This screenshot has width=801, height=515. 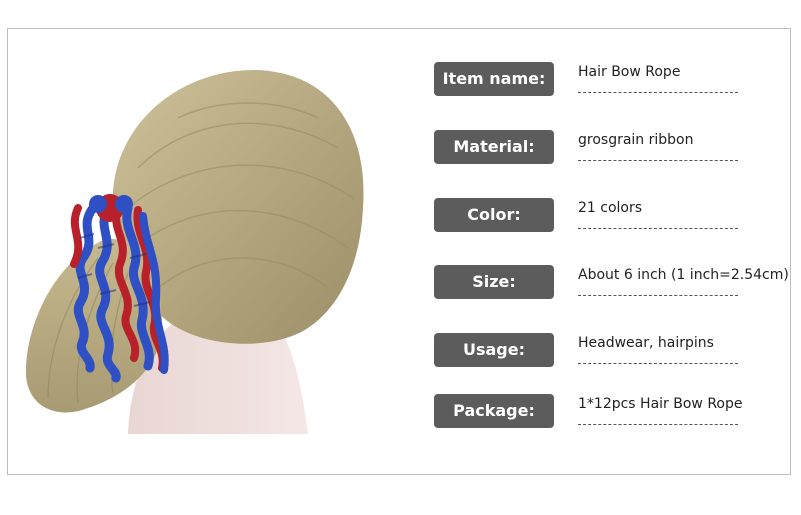 What do you see at coordinates (494, 411) in the screenshot?
I see `spec-label: Package:` at bounding box center [494, 411].